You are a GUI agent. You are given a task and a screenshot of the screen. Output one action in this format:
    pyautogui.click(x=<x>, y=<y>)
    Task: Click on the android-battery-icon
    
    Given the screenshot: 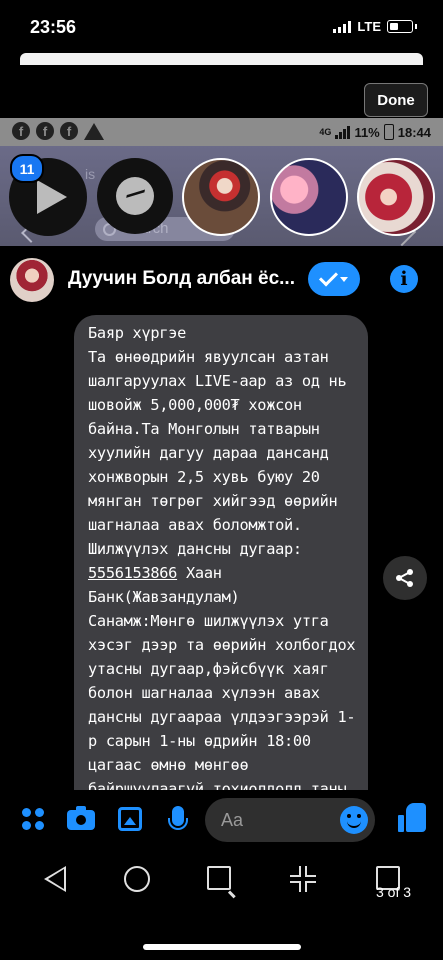 What is the action you would take?
    pyautogui.click(x=388, y=132)
    